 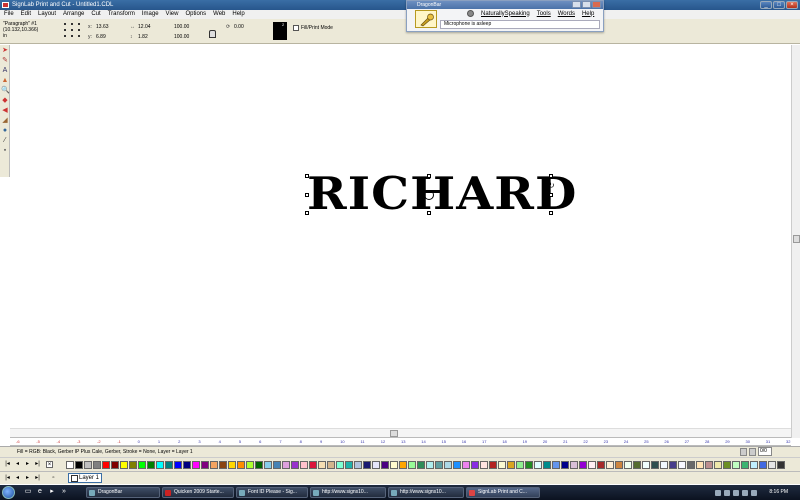 I want to click on page-indicator: 0/0, so click(x=765, y=451).